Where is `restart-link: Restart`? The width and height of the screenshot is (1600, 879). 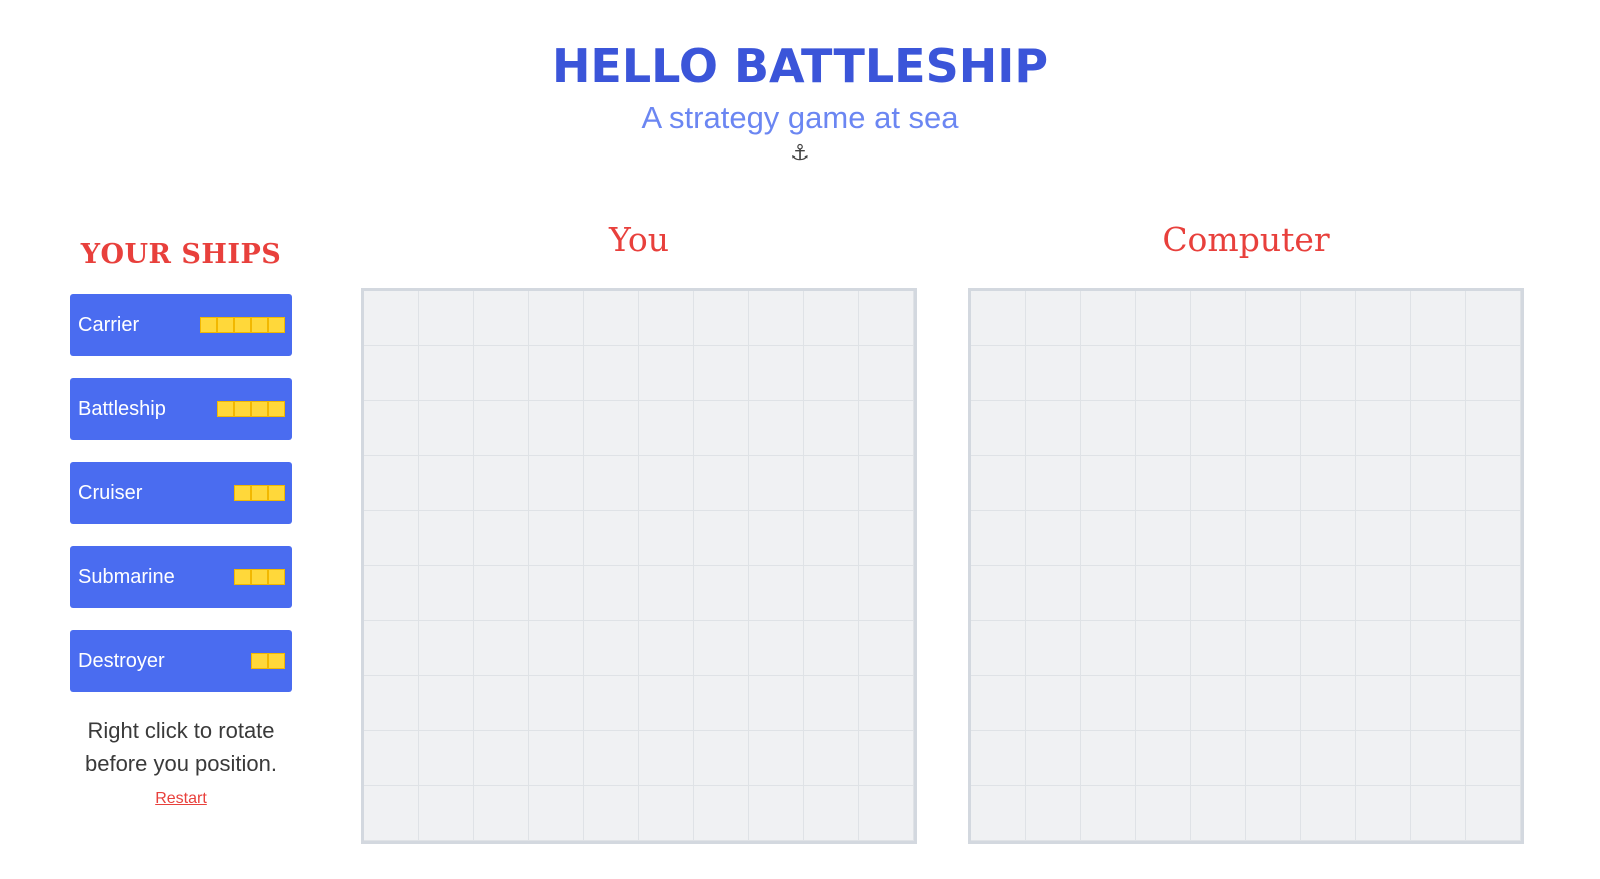 restart-link: Restart is located at coordinates (181, 799).